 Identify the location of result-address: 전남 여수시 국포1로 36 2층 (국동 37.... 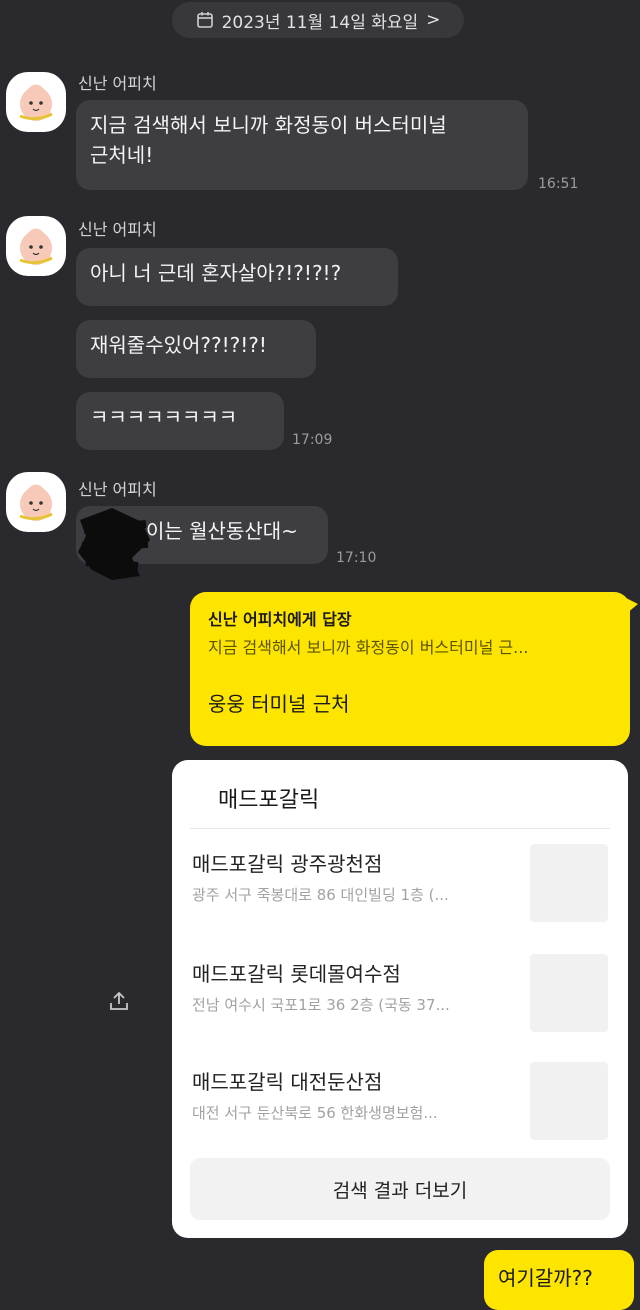
(321, 1005).